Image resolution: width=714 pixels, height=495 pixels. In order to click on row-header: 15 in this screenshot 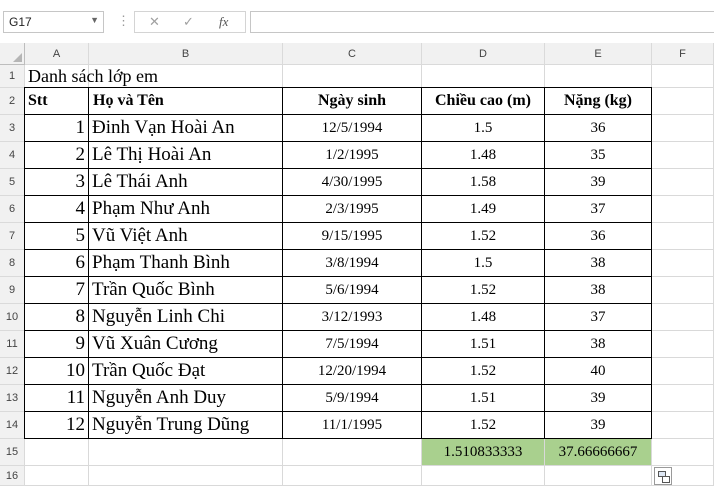, I will do `click(12, 452)`.